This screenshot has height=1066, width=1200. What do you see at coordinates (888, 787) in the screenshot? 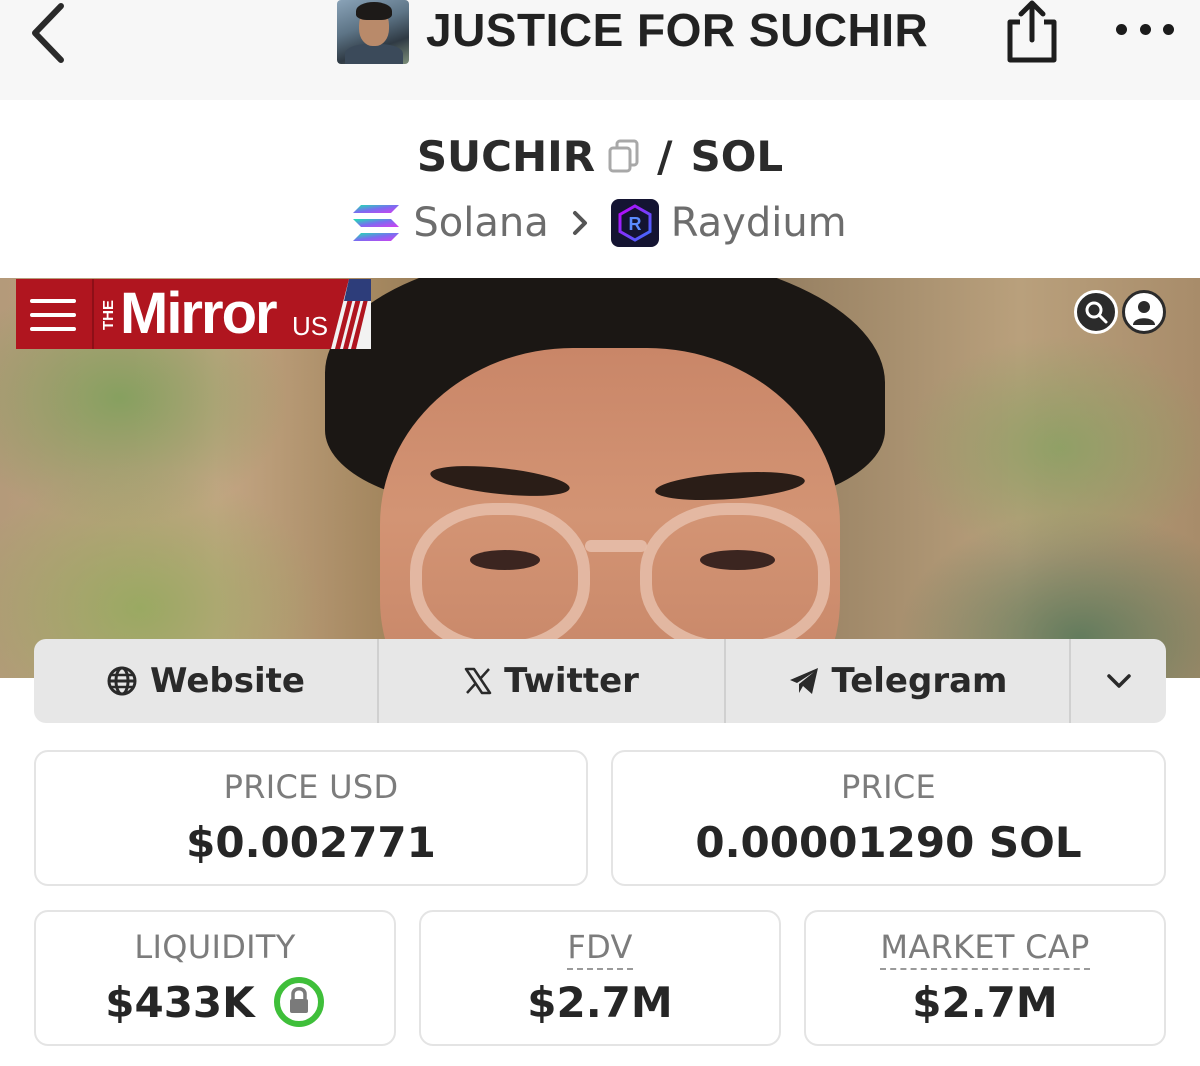
I see `price-native-label: PRICE` at bounding box center [888, 787].